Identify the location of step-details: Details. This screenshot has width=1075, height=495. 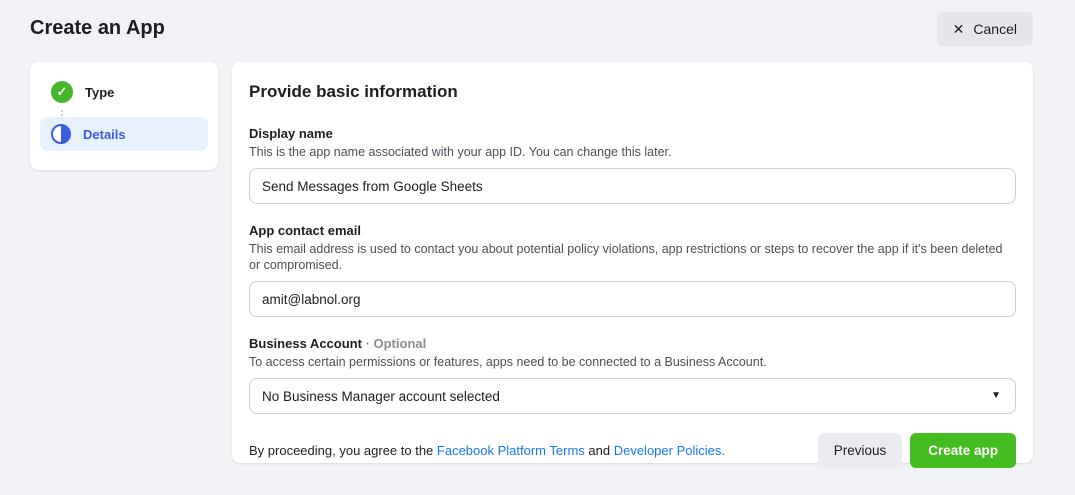
(124, 134).